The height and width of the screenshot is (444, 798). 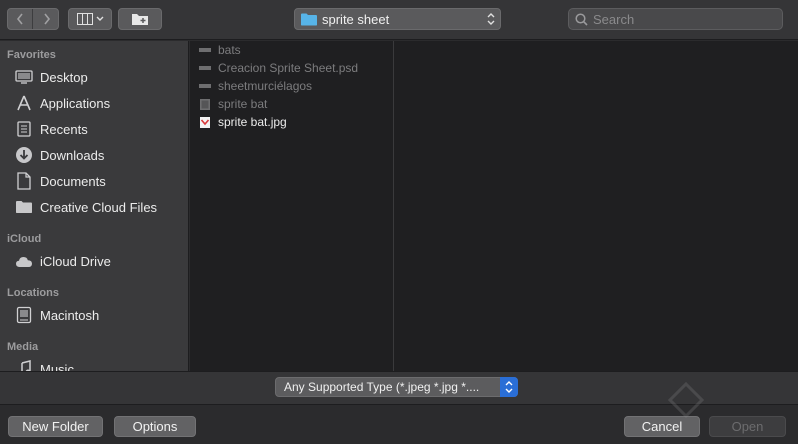 I want to click on sidebar-item-label: Downloads, so click(x=72, y=155).